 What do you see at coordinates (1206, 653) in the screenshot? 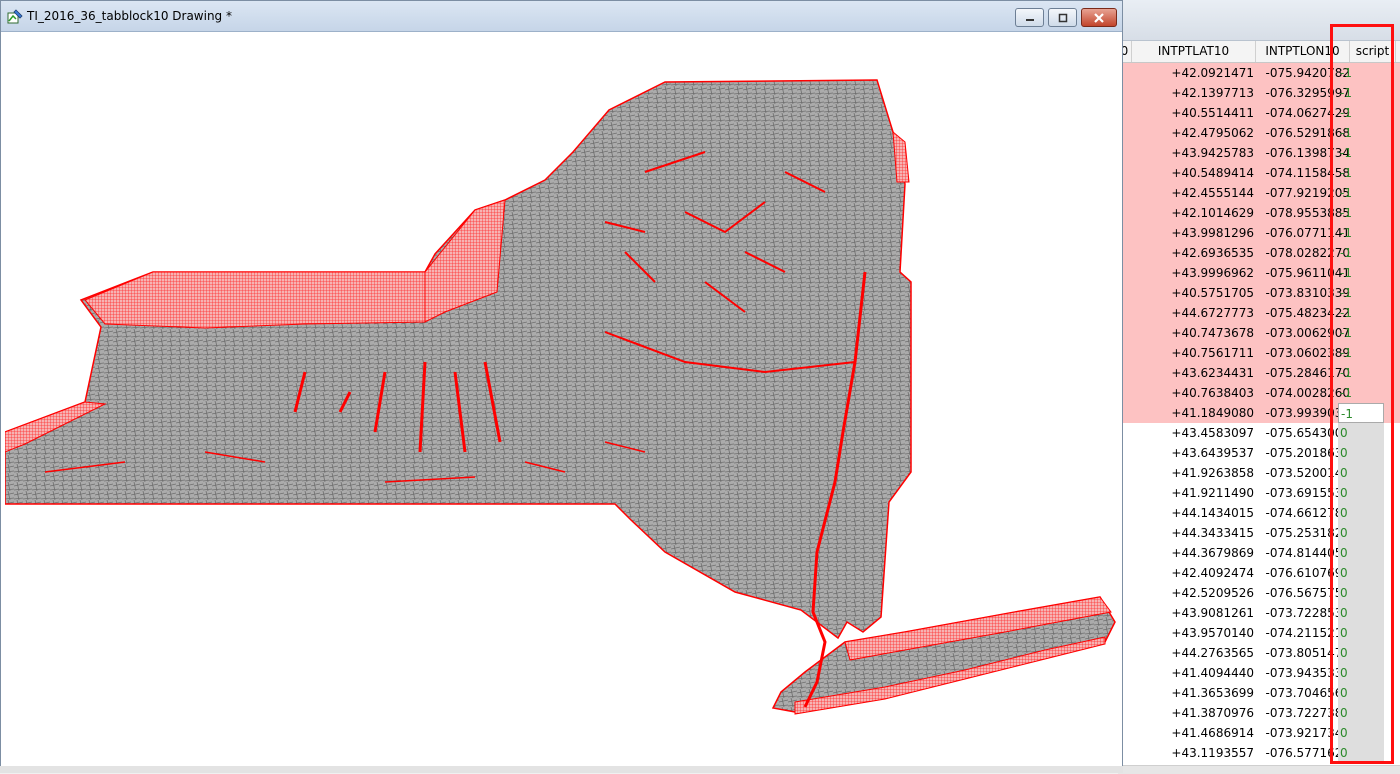
I see `cell-intptlat10: +44.2763565` at bounding box center [1206, 653].